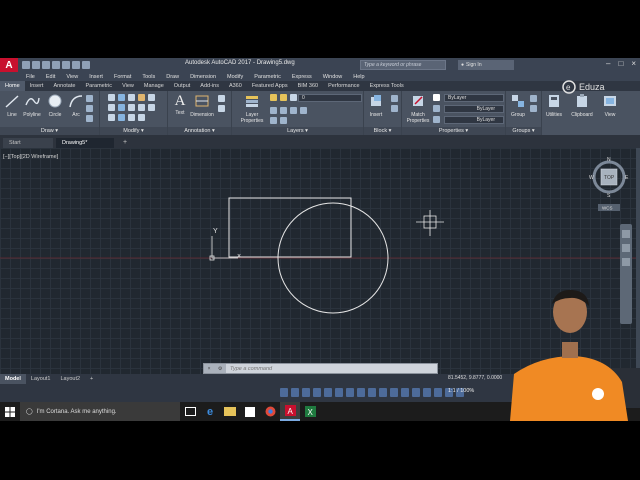 The height and width of the screenshot is (480, 640). Describe the element at coordinates (89, 118) in the screenshot. I see `boundary-icon` at that location.